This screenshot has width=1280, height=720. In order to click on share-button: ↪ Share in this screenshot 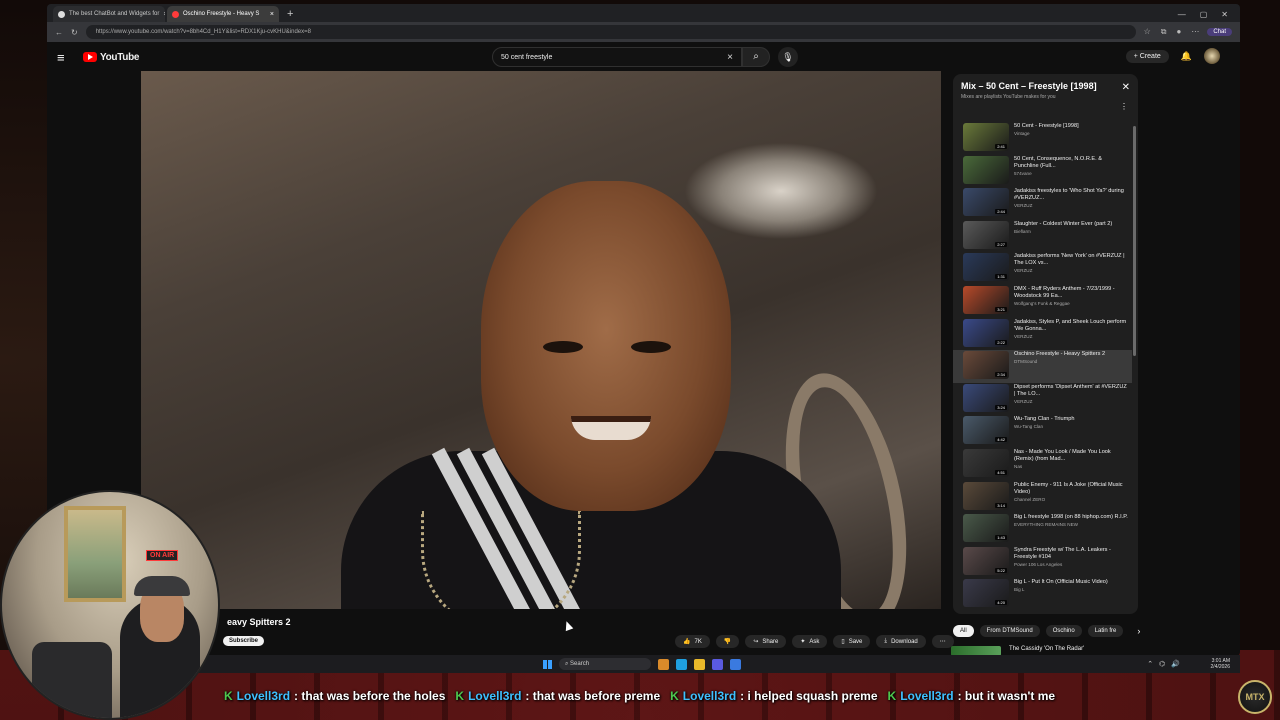, I will do `click(766, 641)`.